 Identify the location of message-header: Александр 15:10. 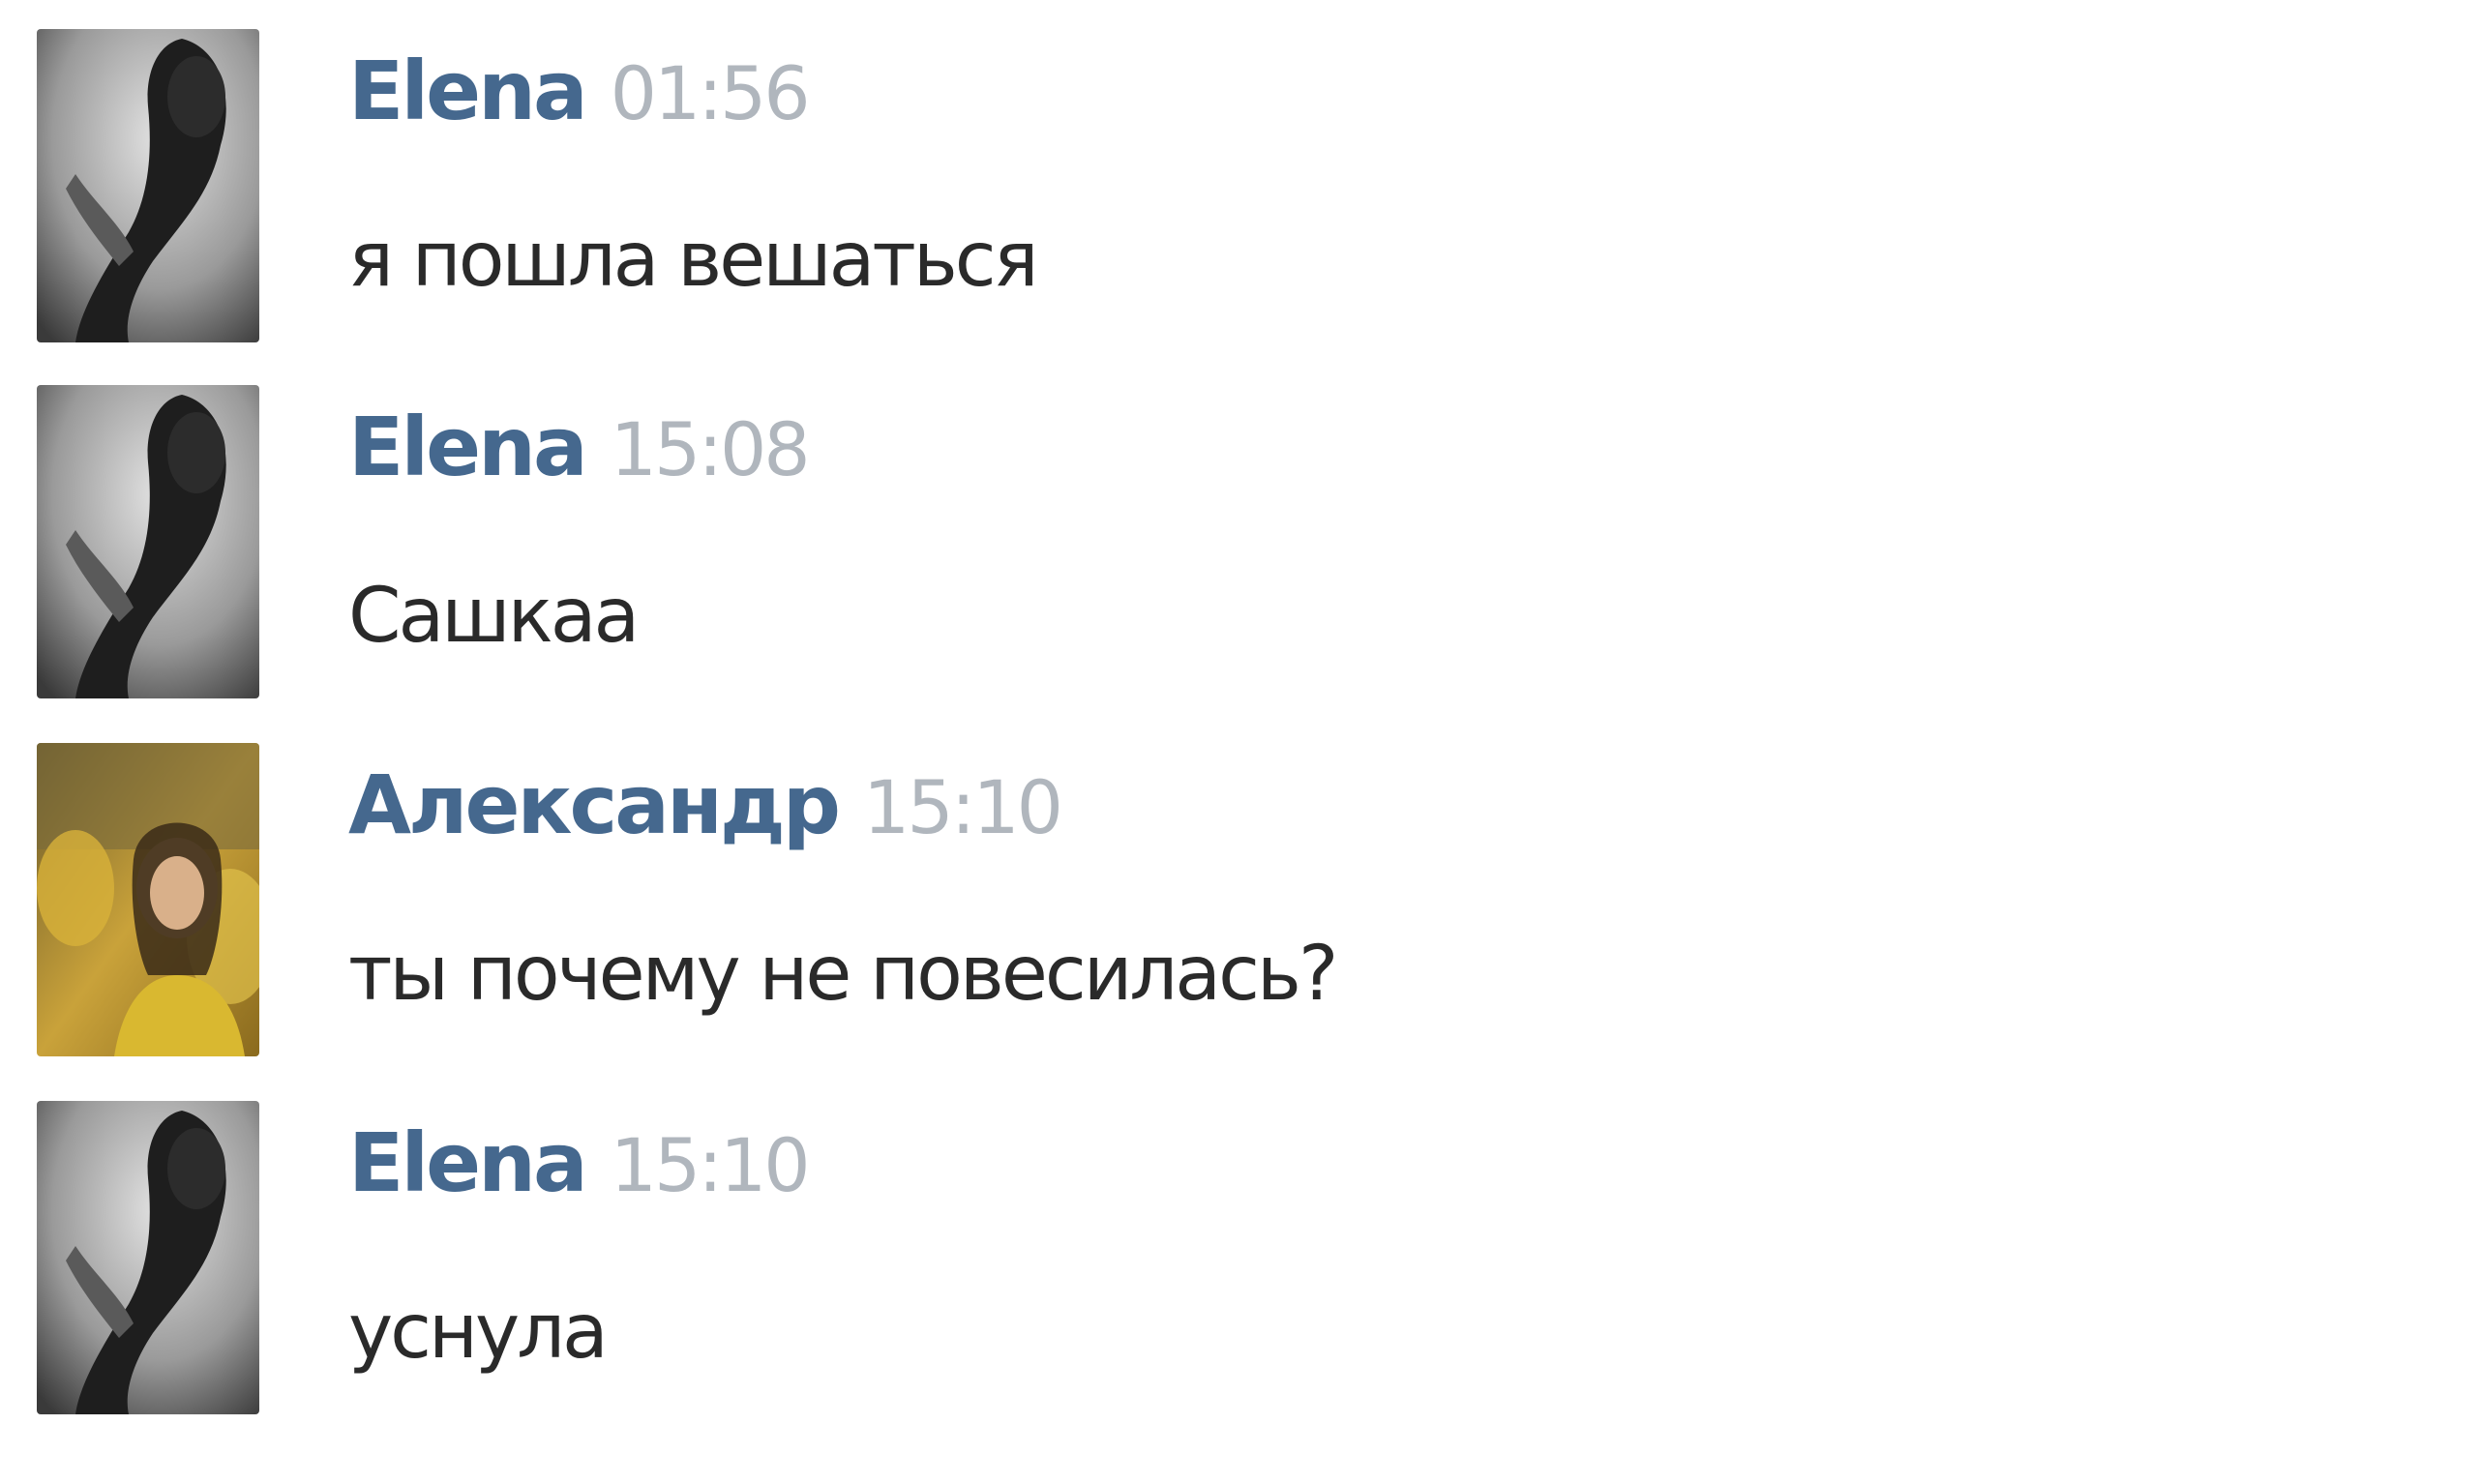
(705, 805).